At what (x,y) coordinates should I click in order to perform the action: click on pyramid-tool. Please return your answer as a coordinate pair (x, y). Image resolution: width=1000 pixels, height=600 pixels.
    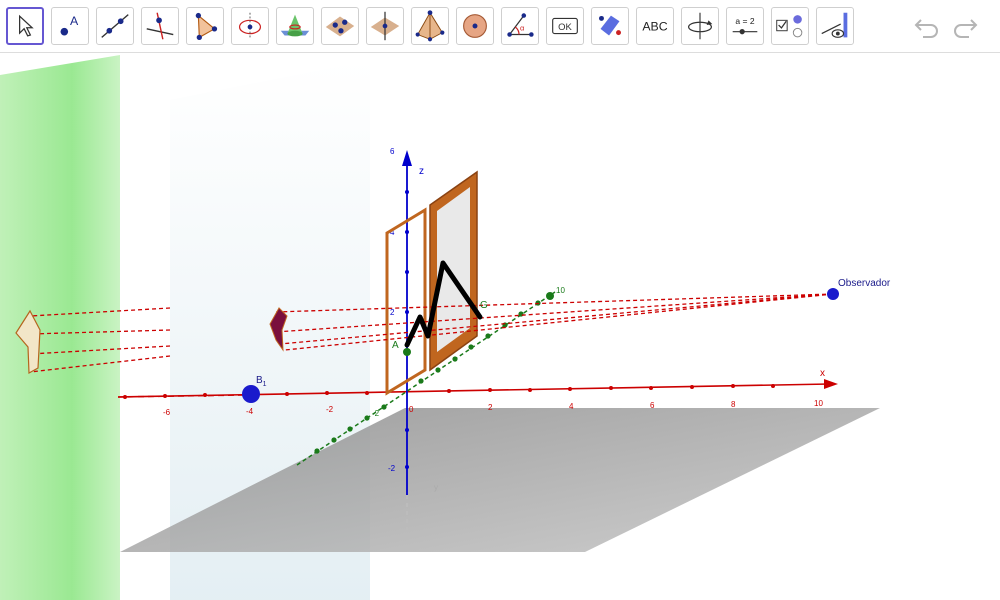
    Looking at the image, I should click on (430, 26).